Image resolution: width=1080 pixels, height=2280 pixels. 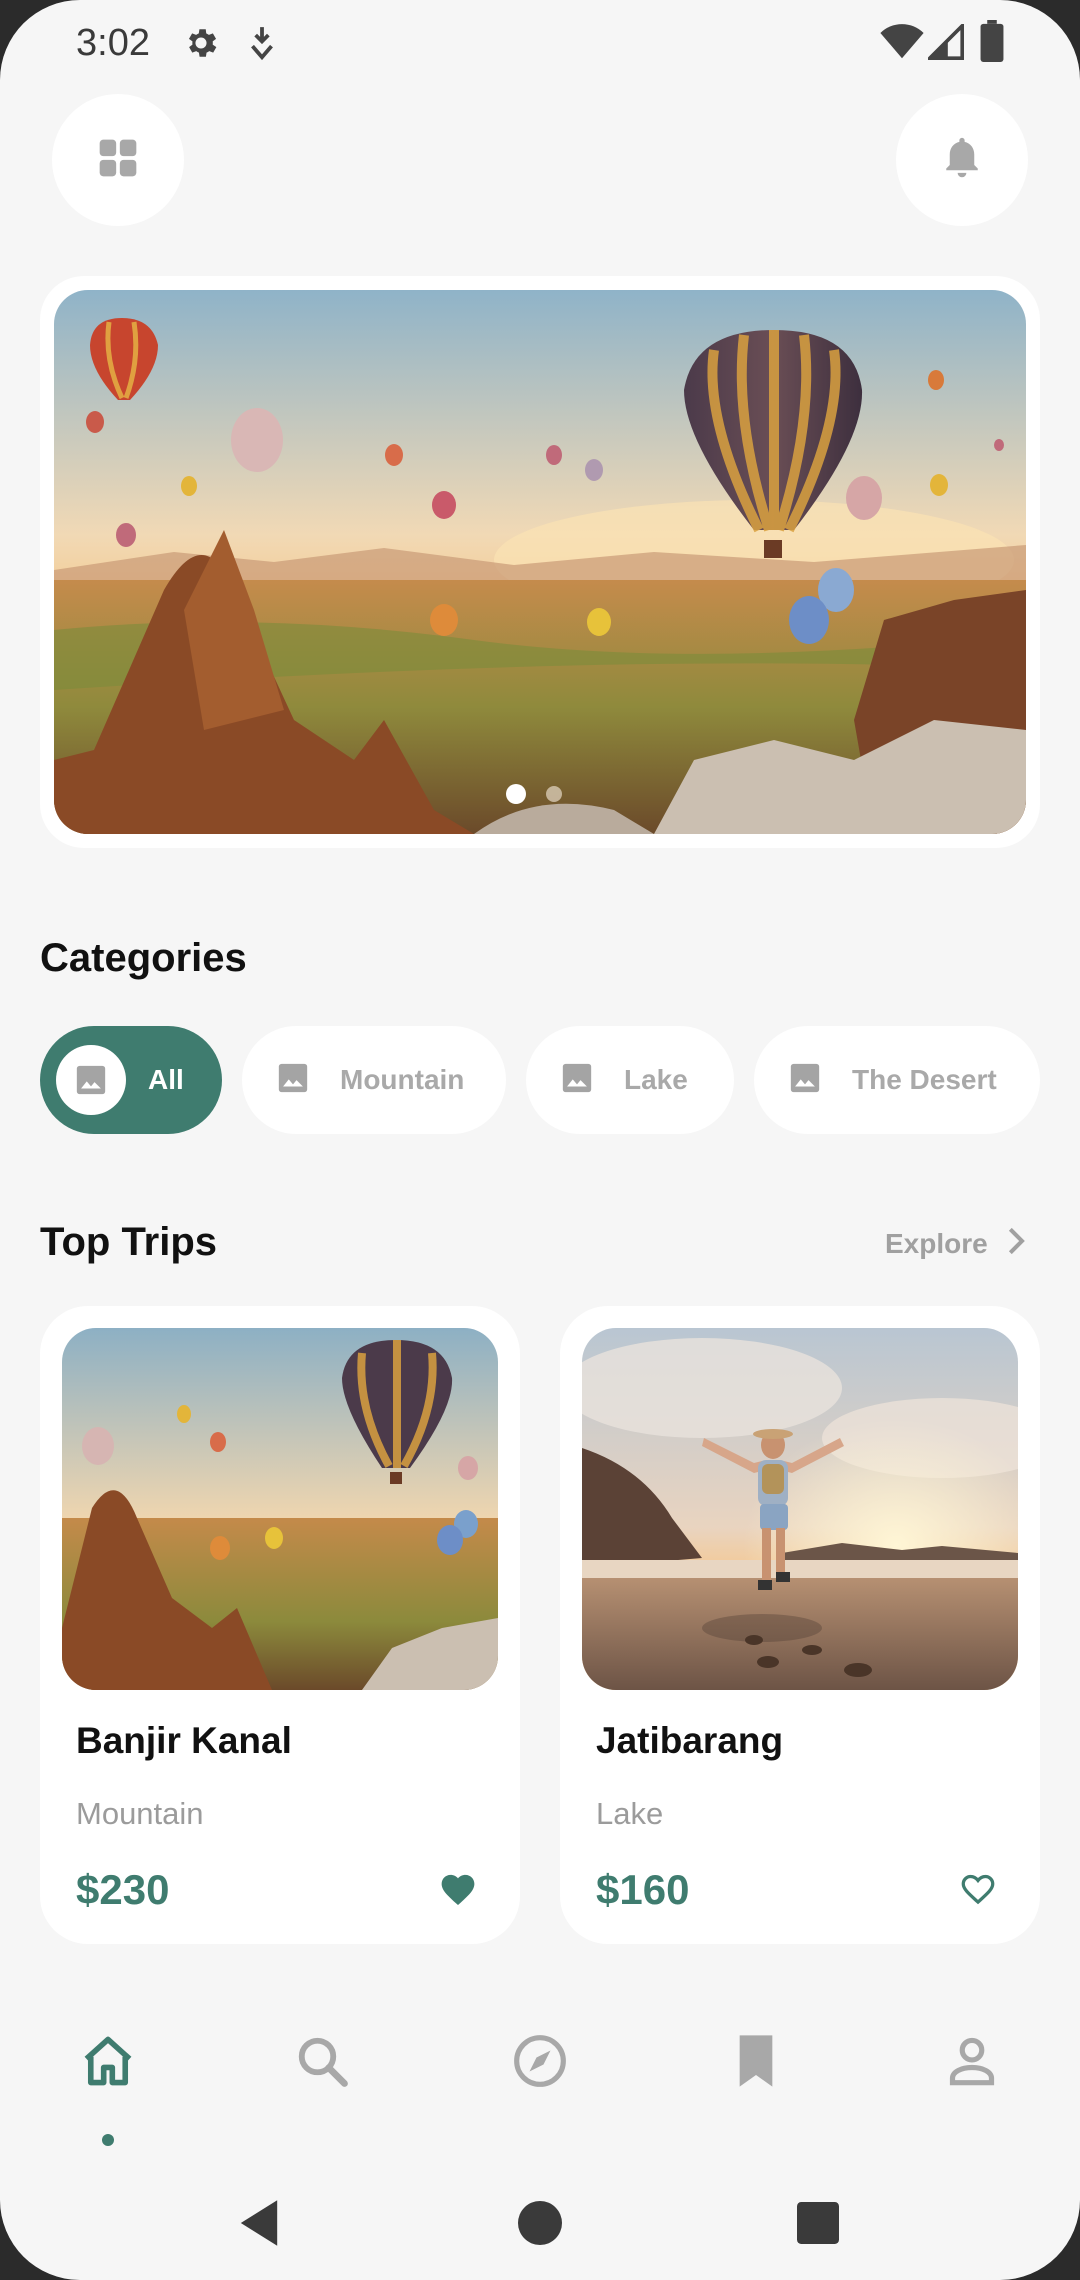 I want to click on settings-icon, so click(x=201, y=45).